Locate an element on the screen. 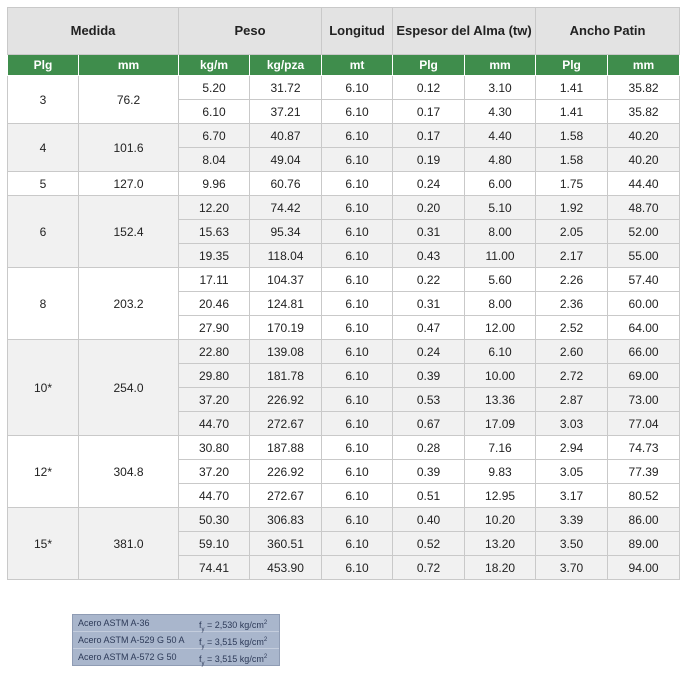 The image size is (689, 679). header-peso: Peso is located at coordinates (250, 31).